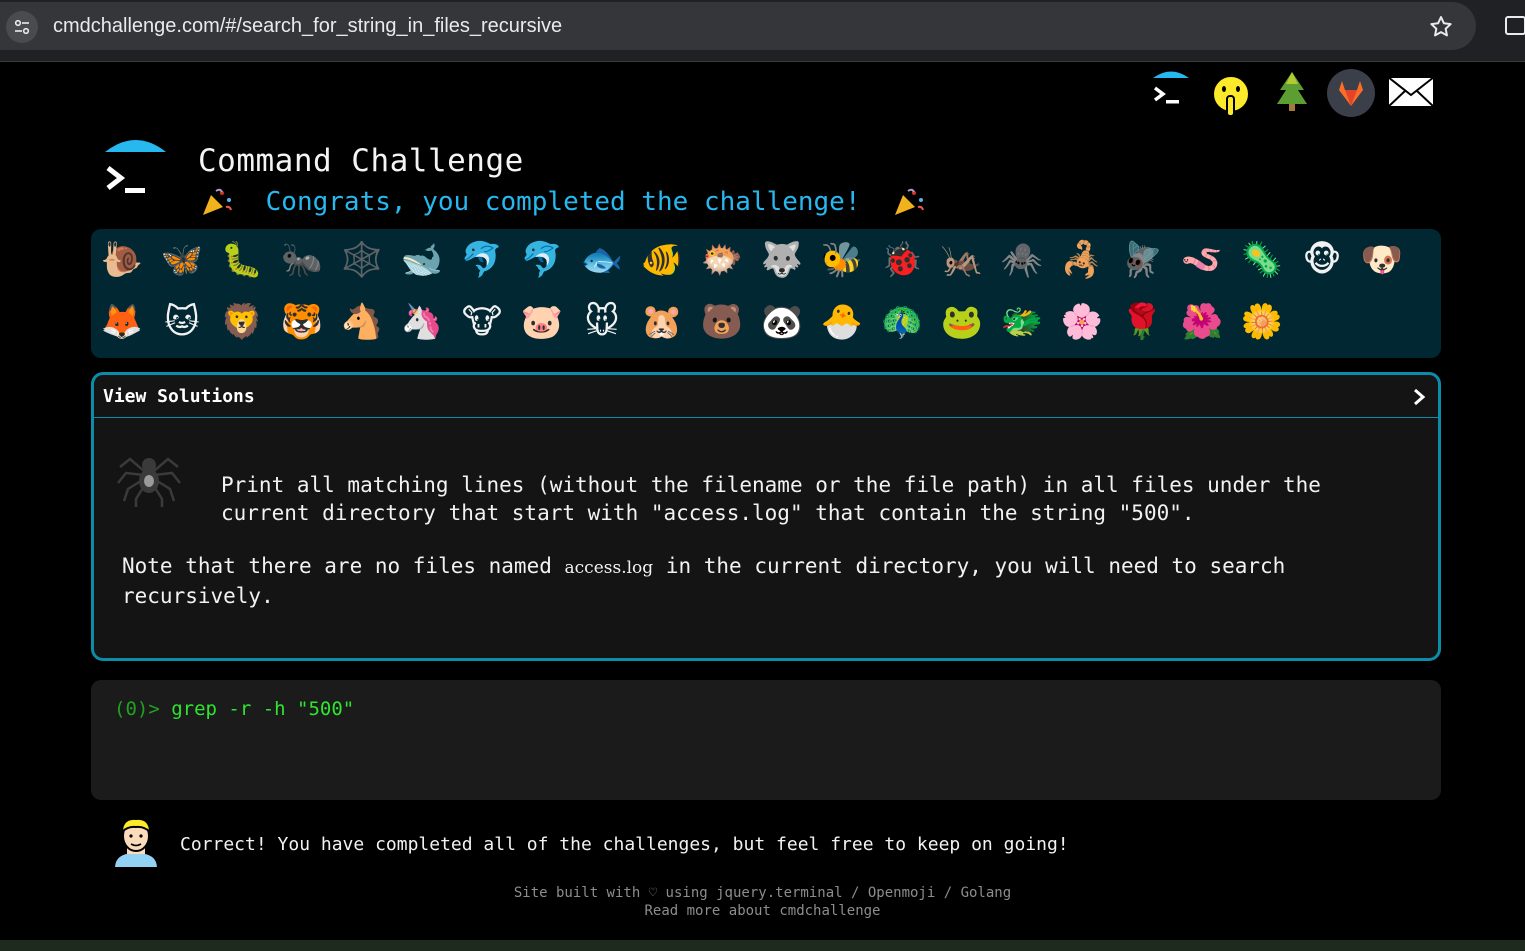  What do you see at coordinates (362, 260) in the screenshot?
I see `badge-emoji: 🕸️` at bounding box center [362, 260].